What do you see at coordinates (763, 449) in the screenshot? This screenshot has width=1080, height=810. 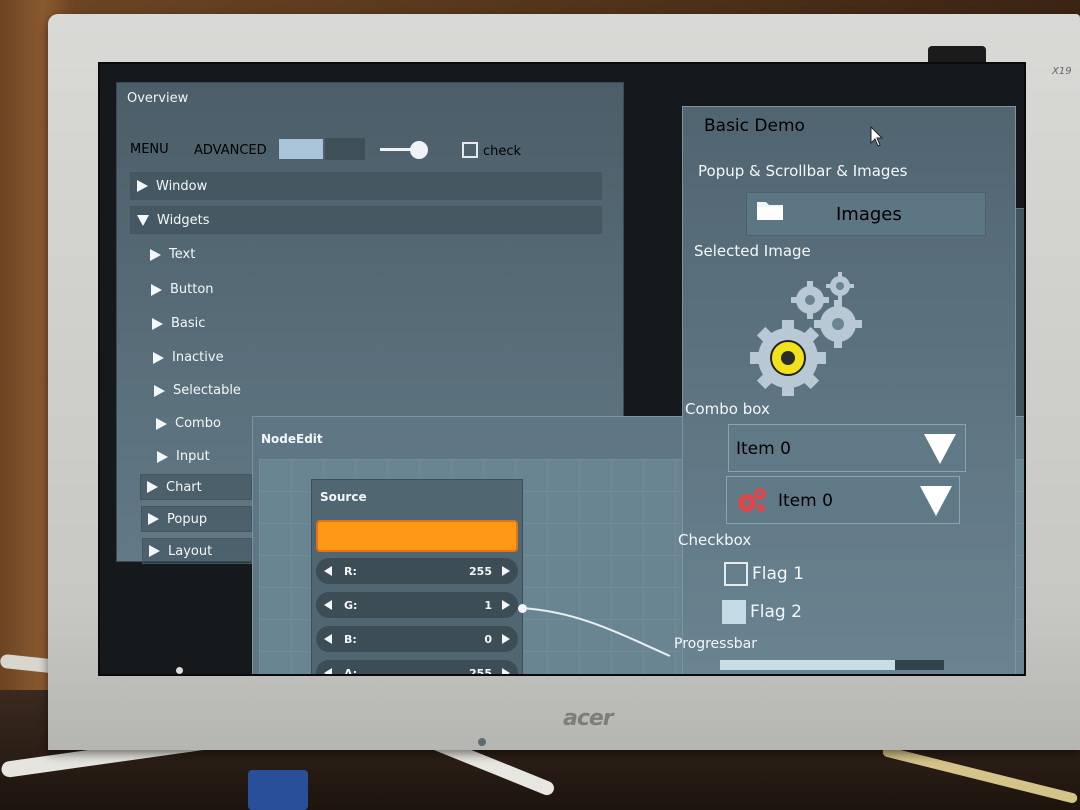 I see `combo-box-1-value: Item 0` at bounding box center [763, 449].